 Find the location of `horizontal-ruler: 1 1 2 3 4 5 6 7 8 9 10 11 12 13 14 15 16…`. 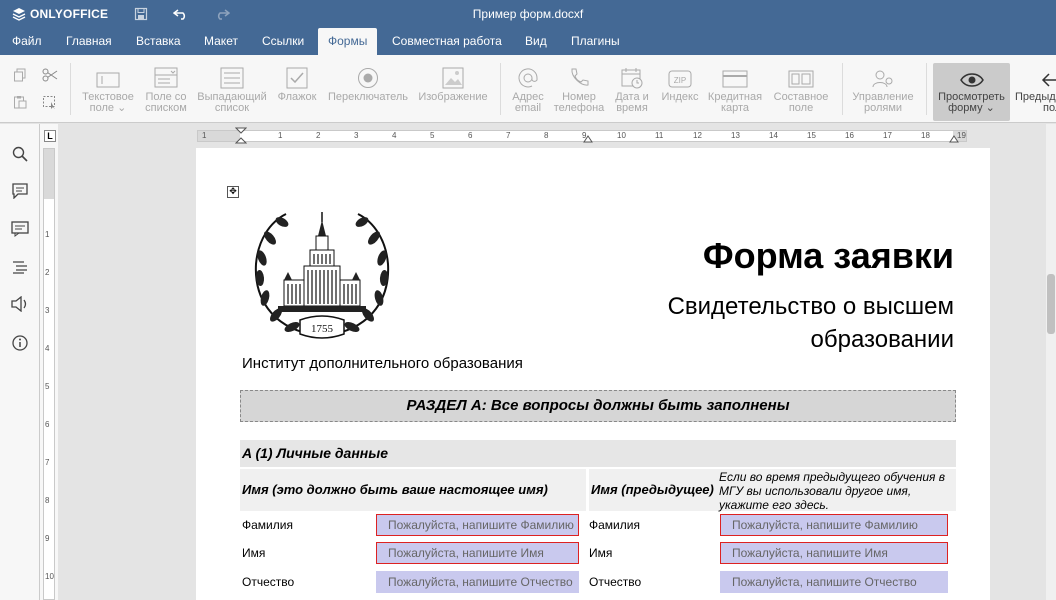

horizontal-ruler: 1 1 2 3 4 5 6 7 8 9 10 11 12 13 14 15 16… is located at coordinates (582, 136).